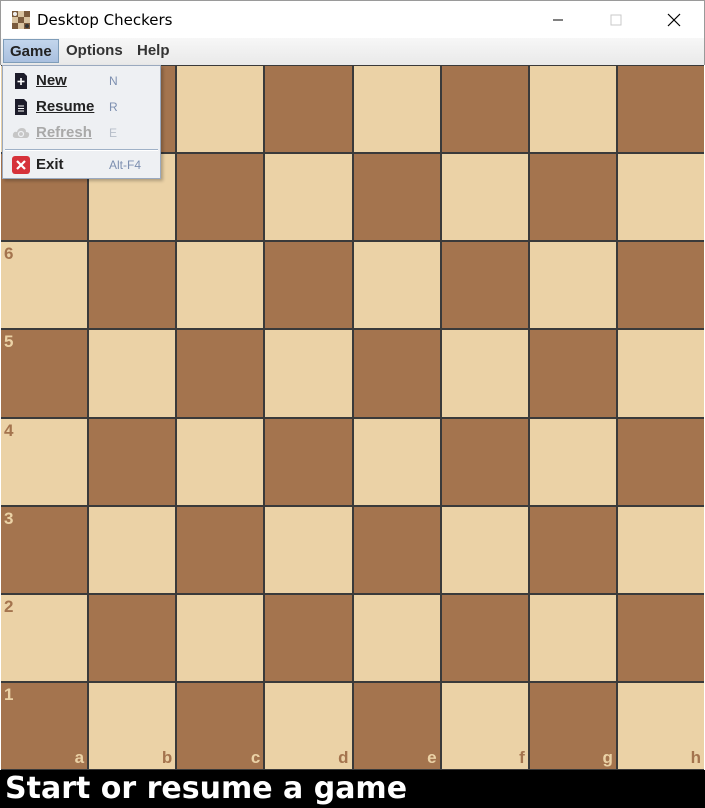 The width and height of the screenshot is (705, 808). I want to click on board-square-b4, so click(132, 461).